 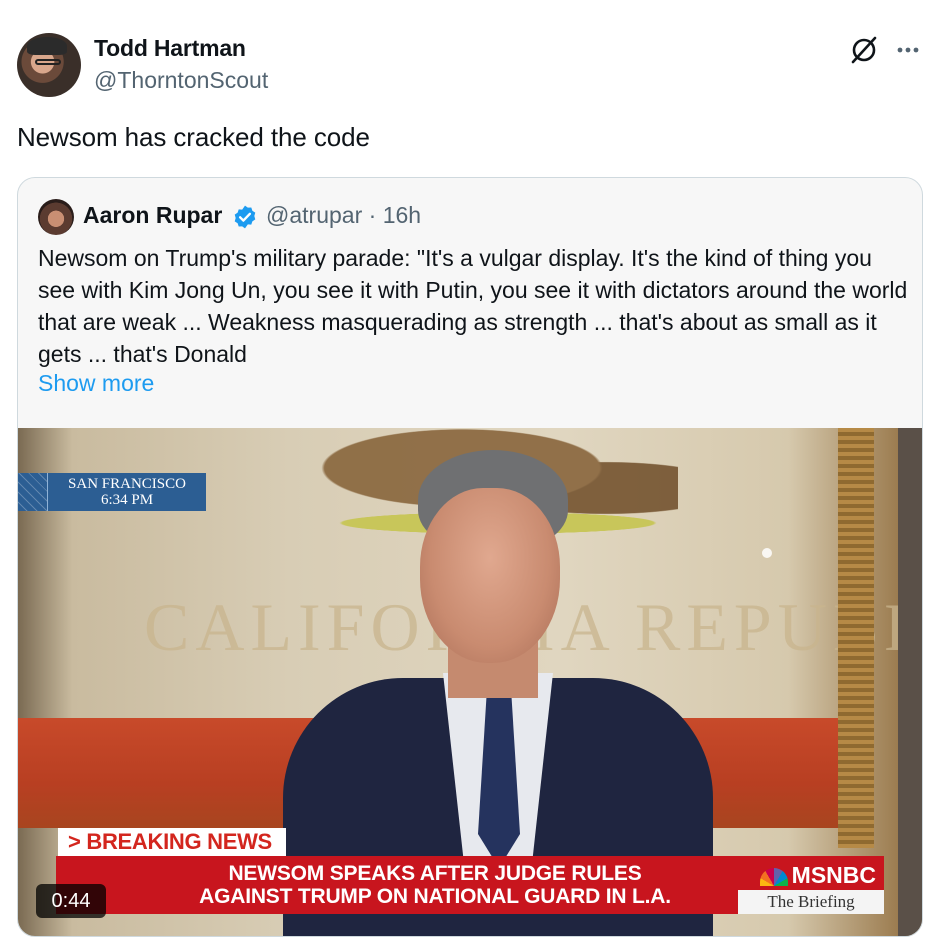 What do you see at coordinates (152, 215) in the screenshot?
I see `quoted-author-name: Aaron Rupar` at bounding box center [152, 215].